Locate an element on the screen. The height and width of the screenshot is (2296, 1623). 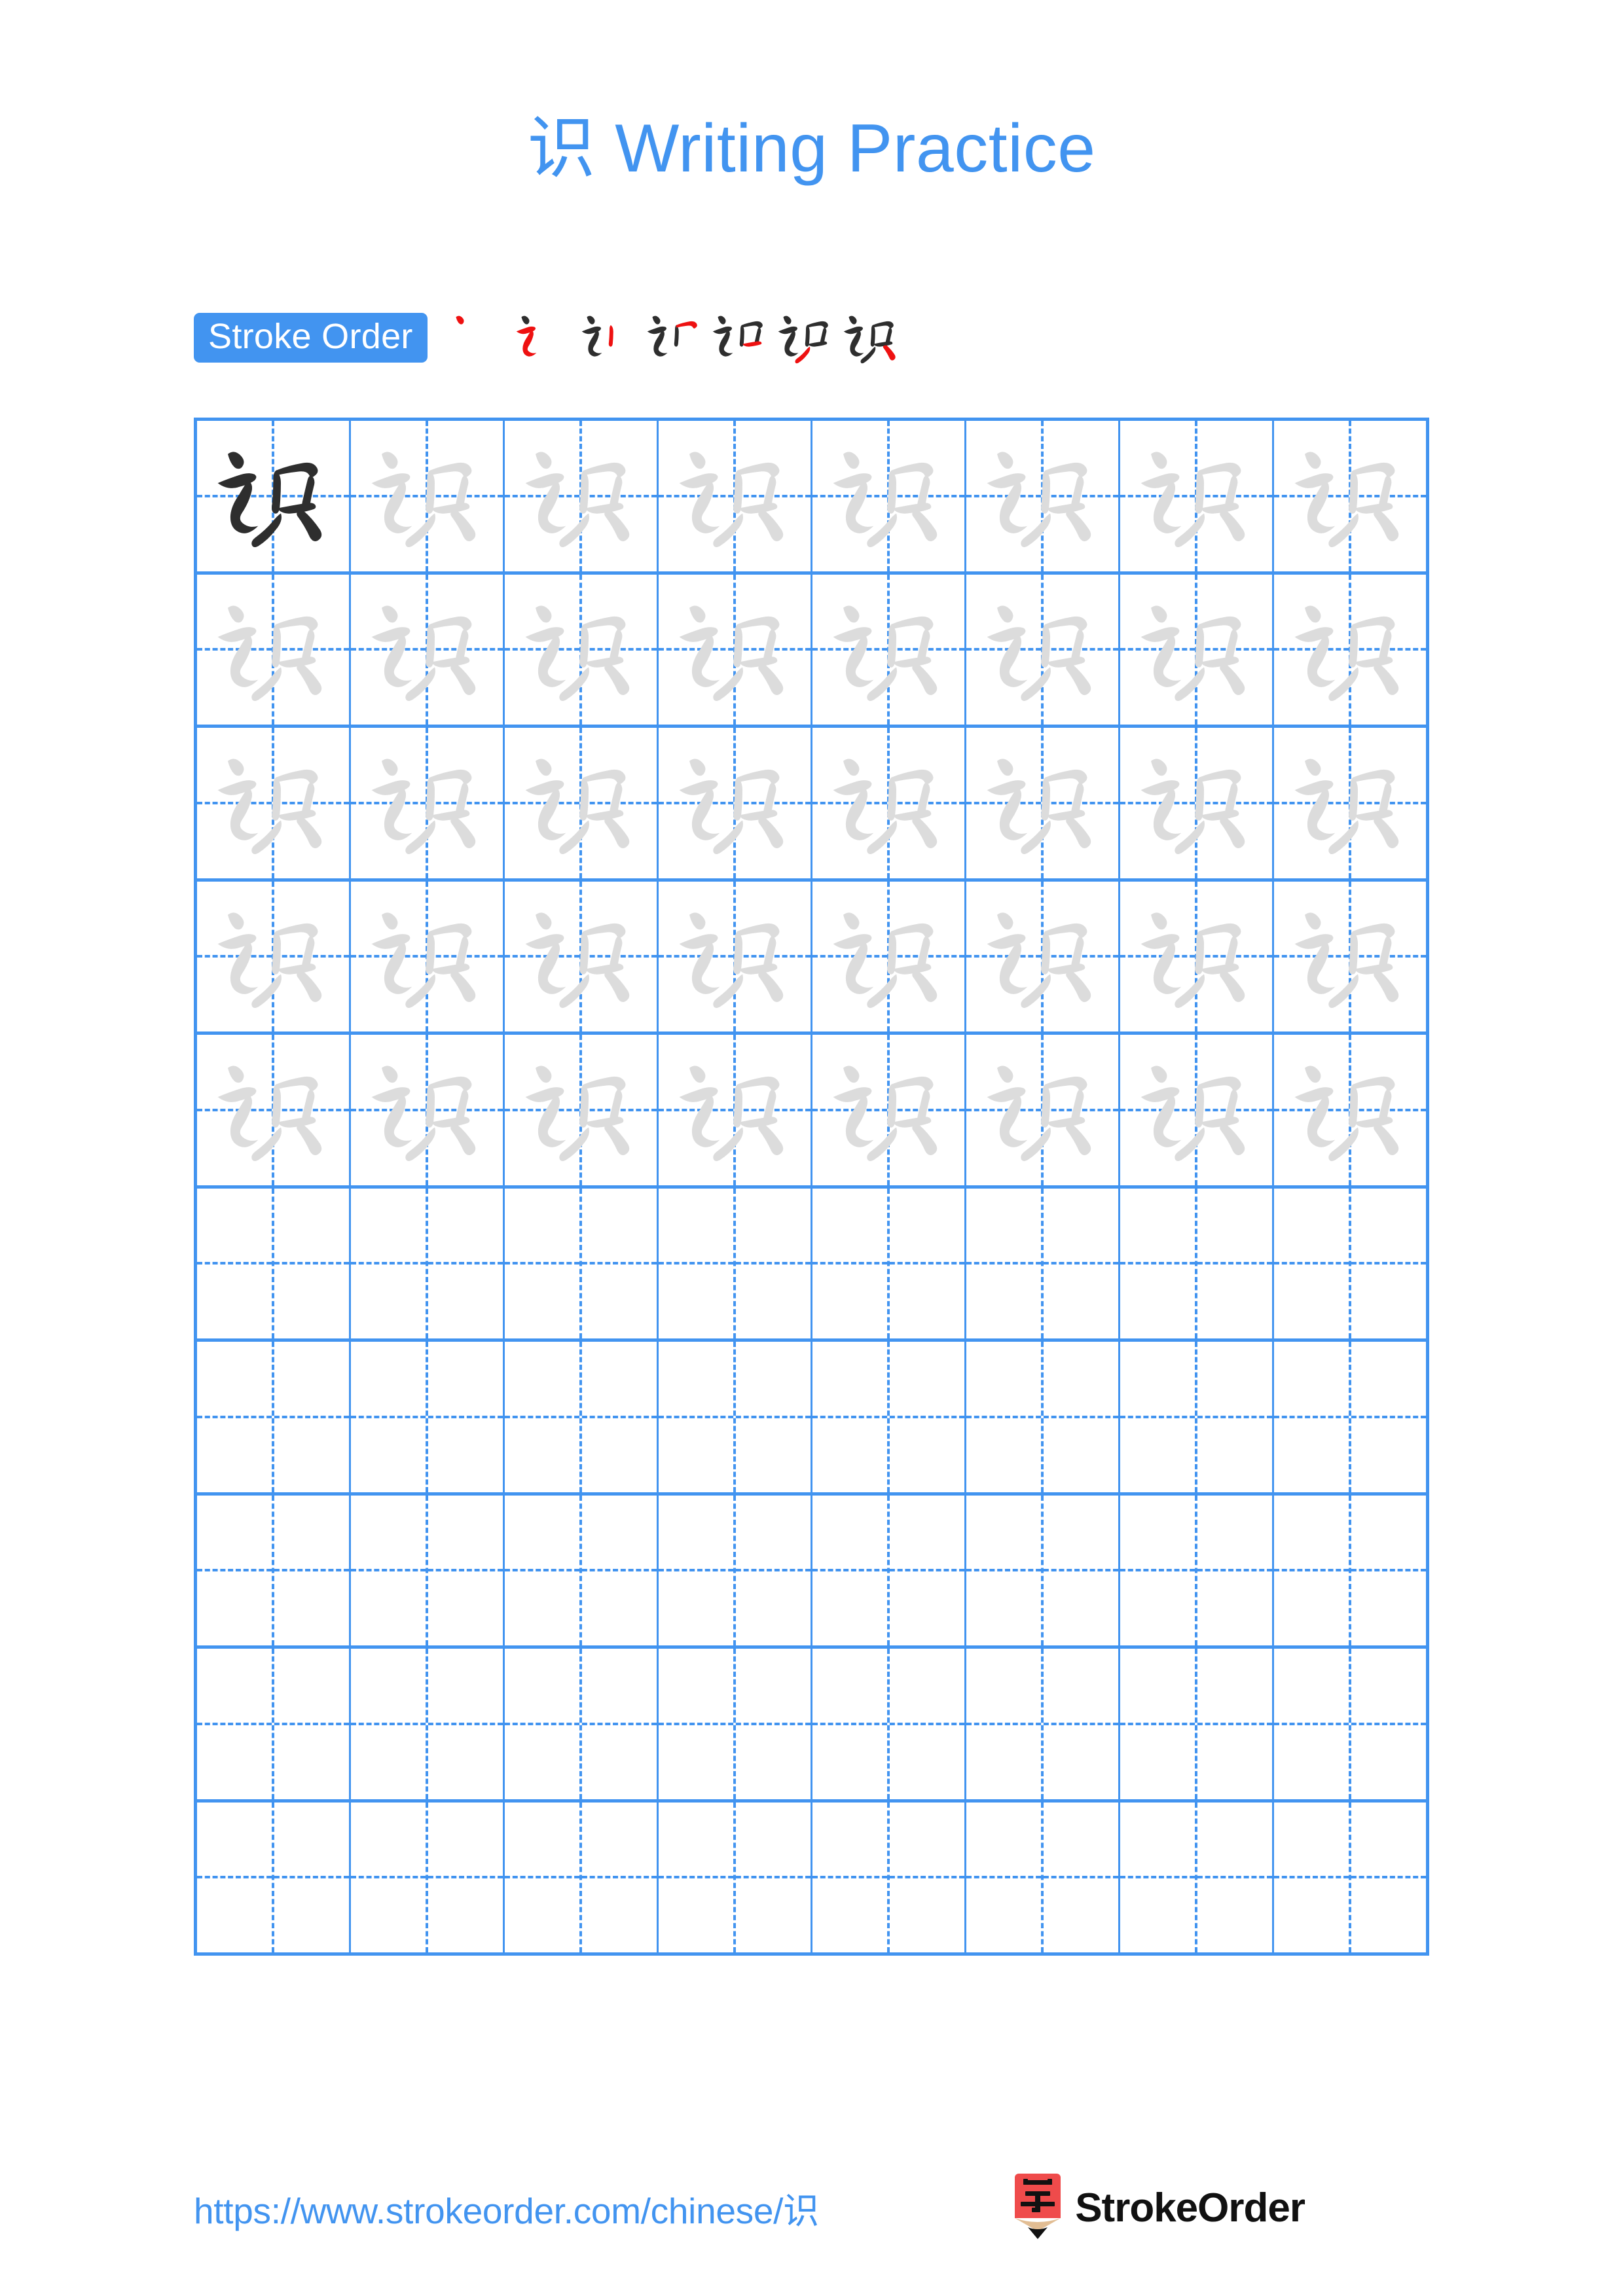
brand-logo-group: StrokeOrder is located at coordinates (1158, 2208).